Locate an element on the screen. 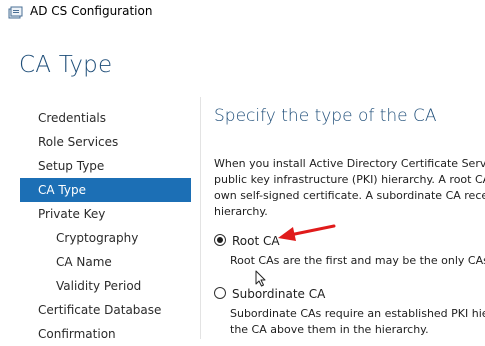 This screenshot has height=346, width=485. nav-item-setup-type: Setup Type is located at coordinates (105, 166).